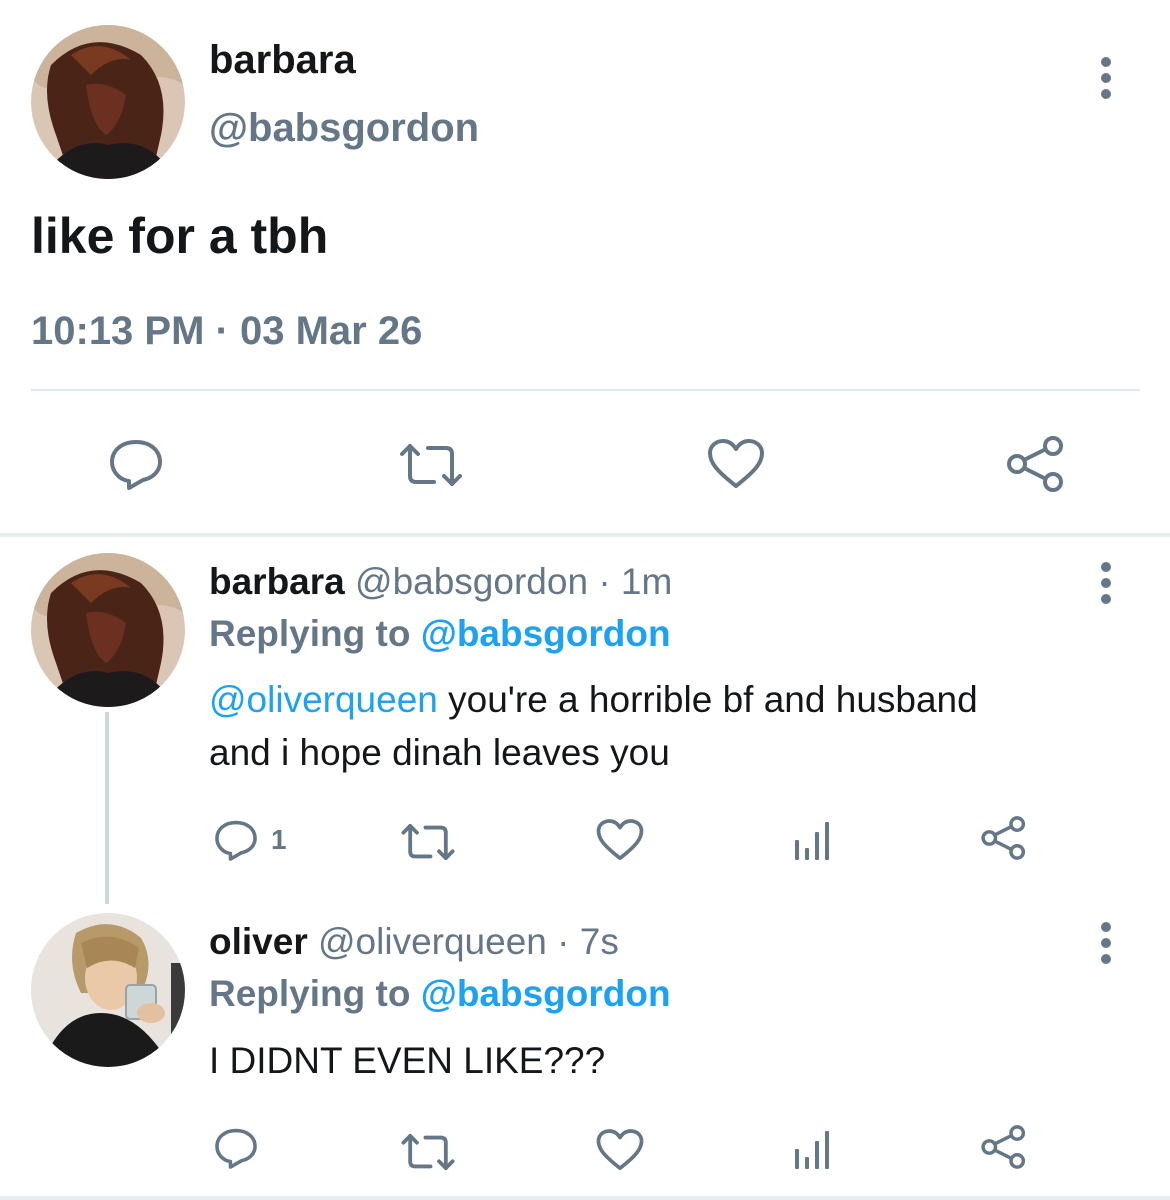 This screenshot has height=1200, width=1170. Describe the element at coordinates (323, 699) in the screenshot. I see `mention-link: @oliverqueen` at that location.